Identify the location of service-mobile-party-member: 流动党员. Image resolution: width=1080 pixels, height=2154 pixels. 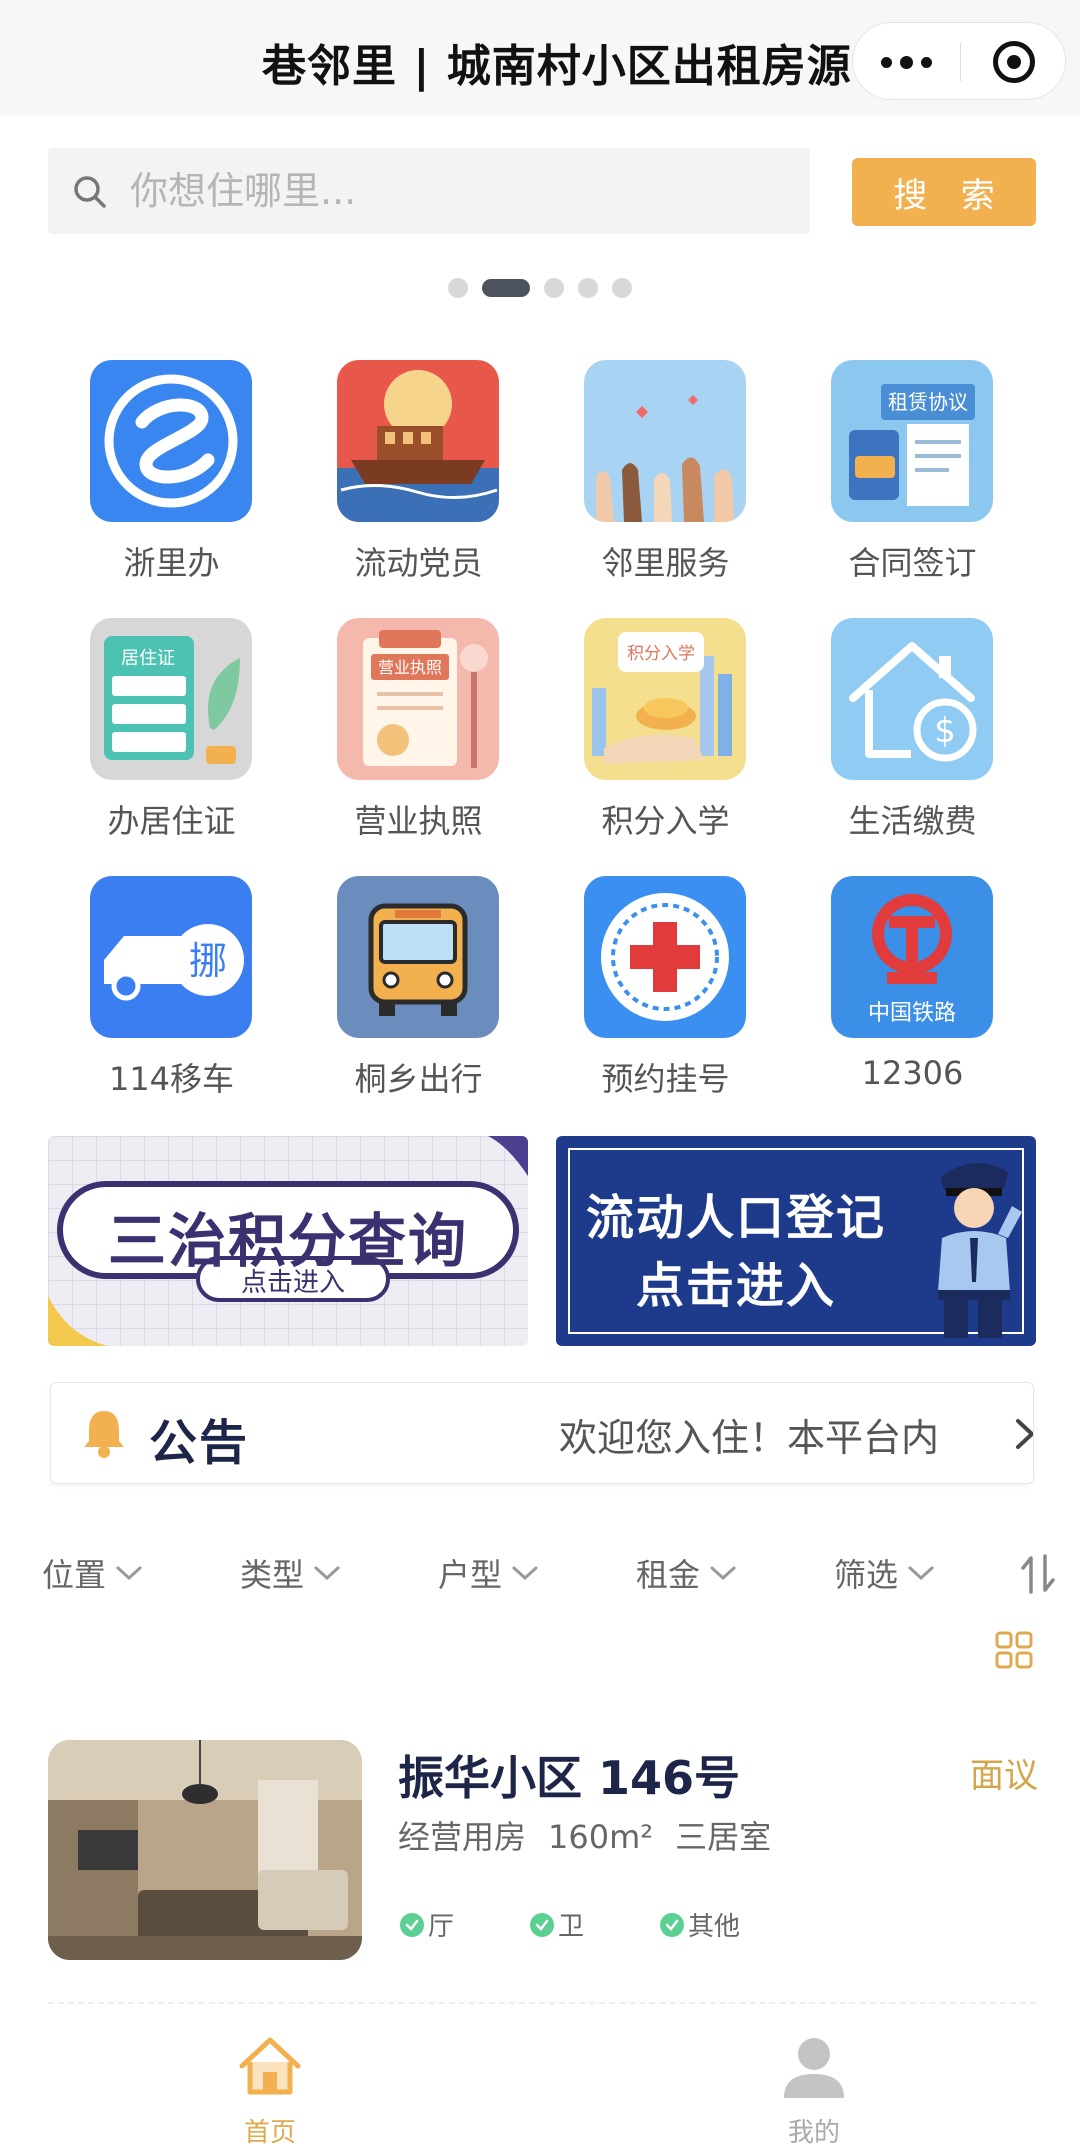
(418, 489).